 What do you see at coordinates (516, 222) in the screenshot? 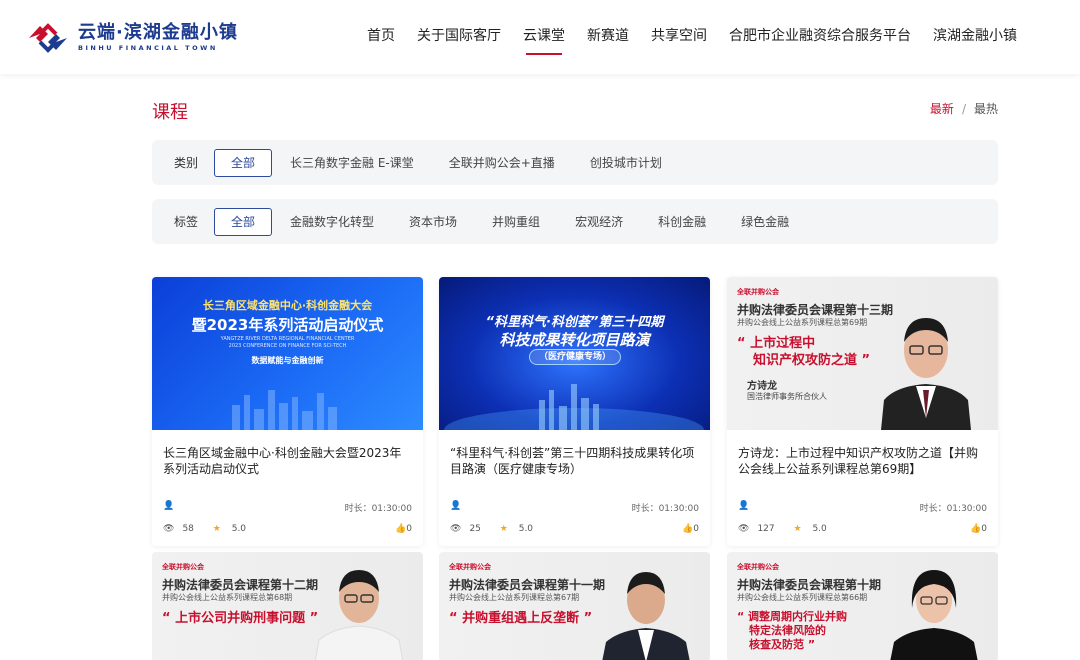
I see `tag-ma: 并购重组` at bounding box center [516, 222].